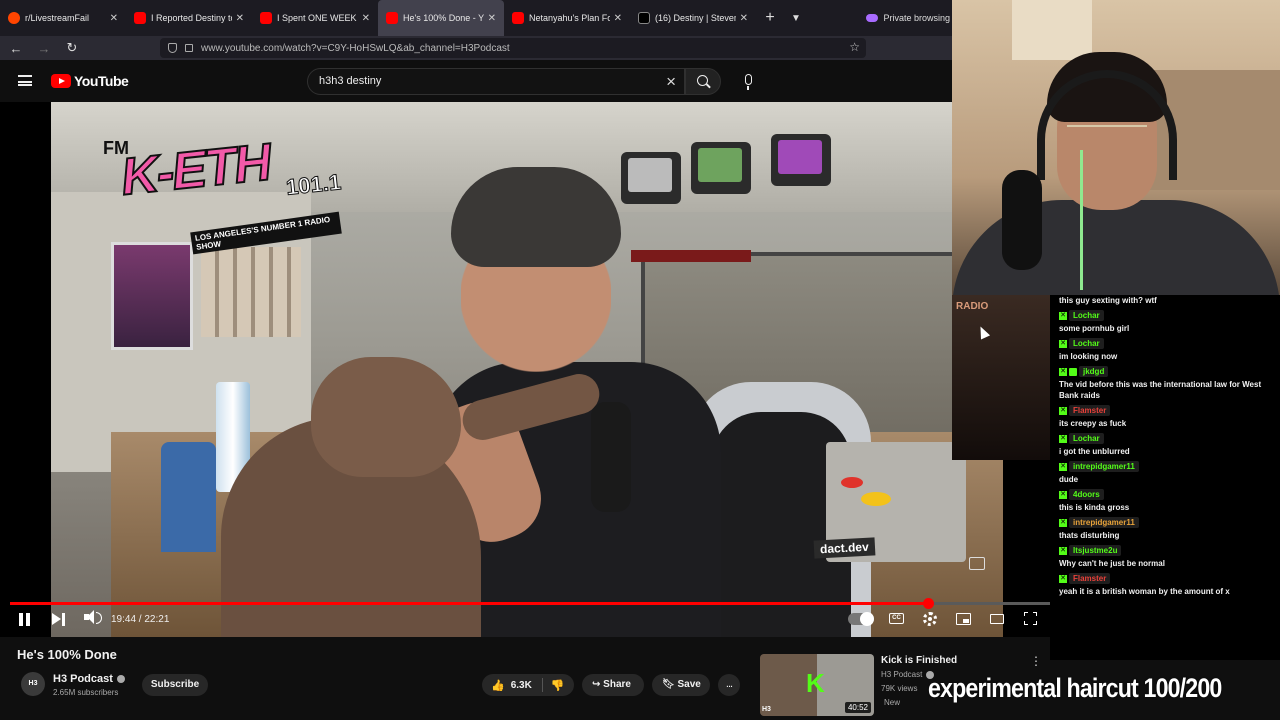  I want to click on kebab-menu-icon: ⋮, so click(1036, 661).